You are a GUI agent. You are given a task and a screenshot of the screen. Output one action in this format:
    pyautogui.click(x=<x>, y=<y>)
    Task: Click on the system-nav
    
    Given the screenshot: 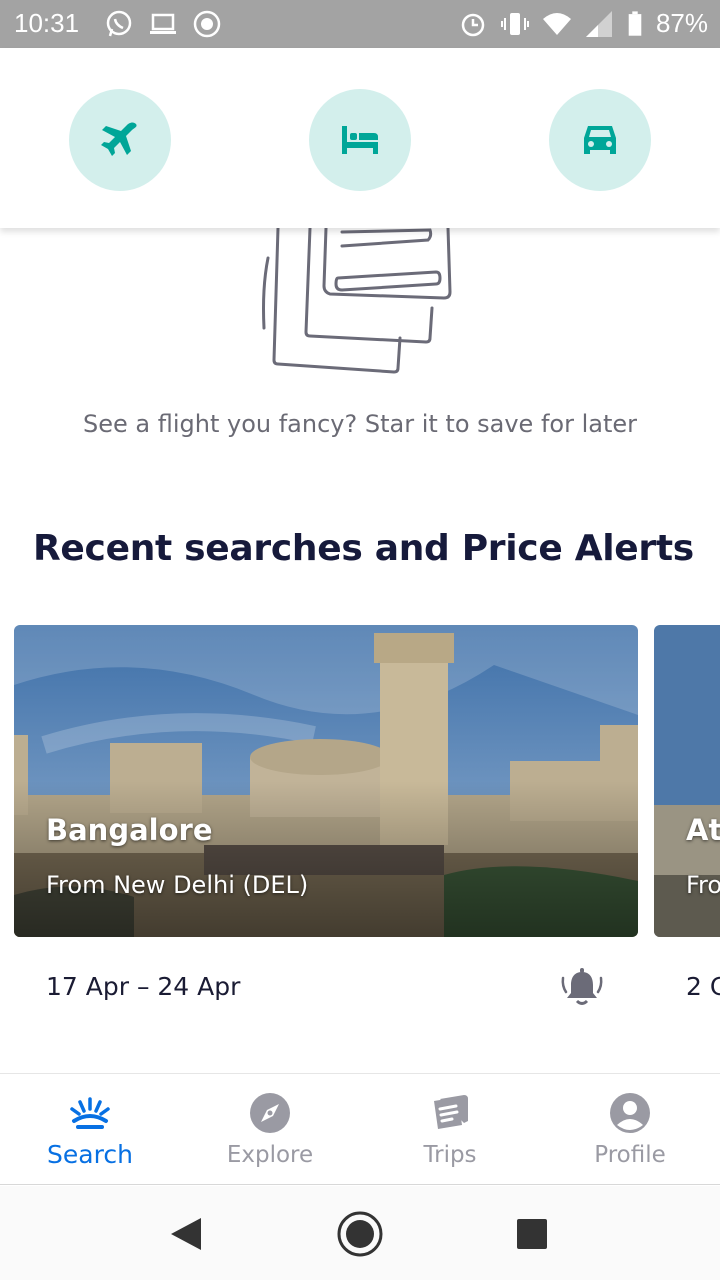 What is the action you would take?
    pyautogui.click(x=360, y=1233)
    